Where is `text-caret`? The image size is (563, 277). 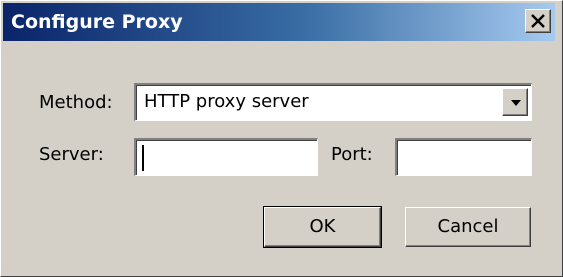 text-caret is located at coordinates (143, 158).